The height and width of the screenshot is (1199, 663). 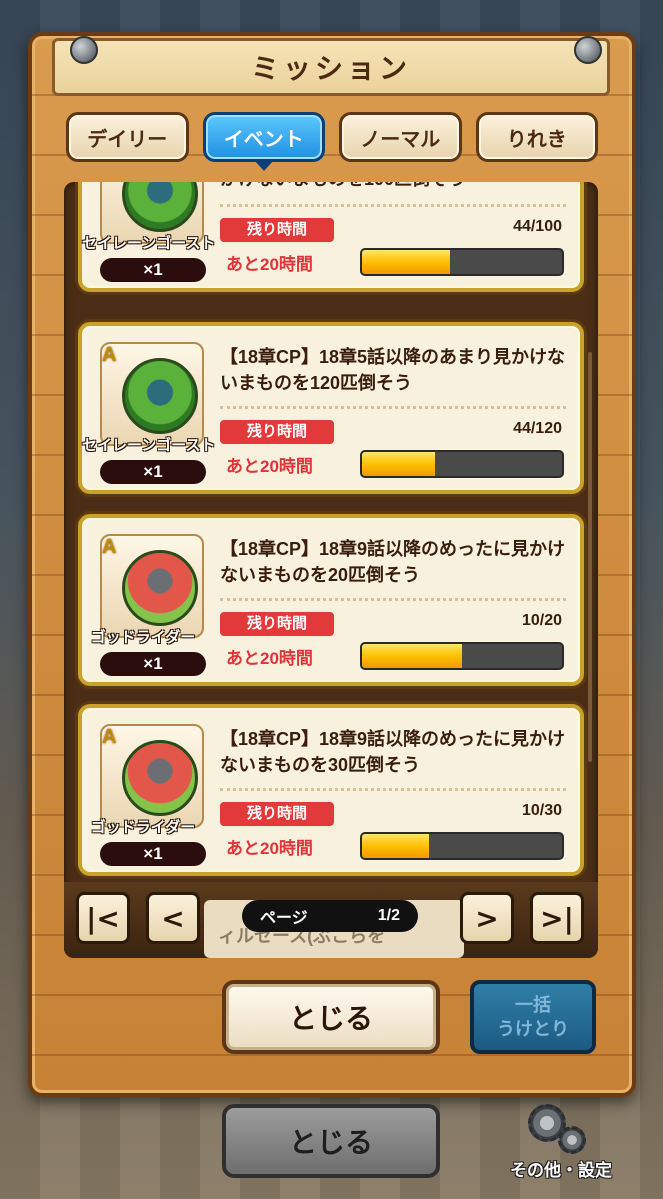 What do you see at coordinates (487, 918) in the screenshot?
I see `next-page-button: >` at bounding box center [487, 918].